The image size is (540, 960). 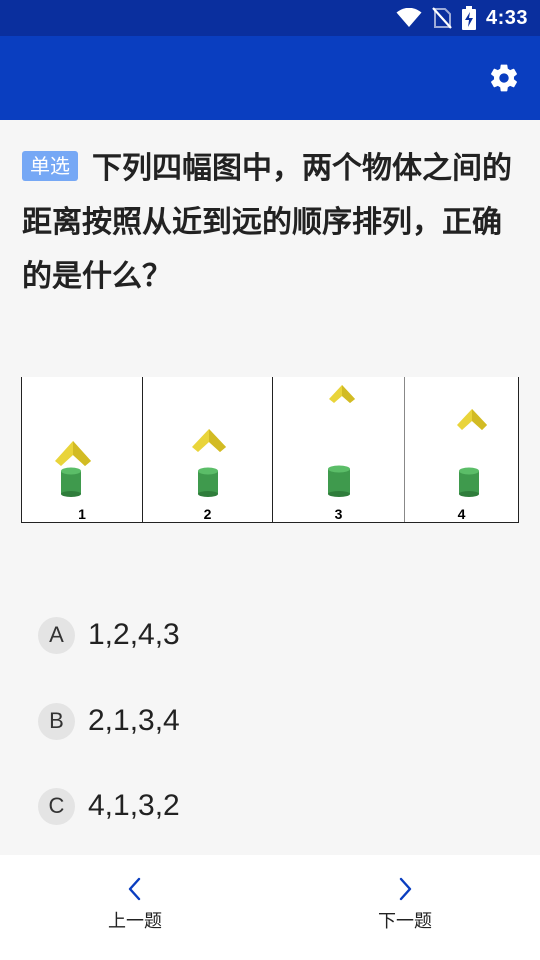 I want to click on option-letter: A, so click(x=56, y=635).